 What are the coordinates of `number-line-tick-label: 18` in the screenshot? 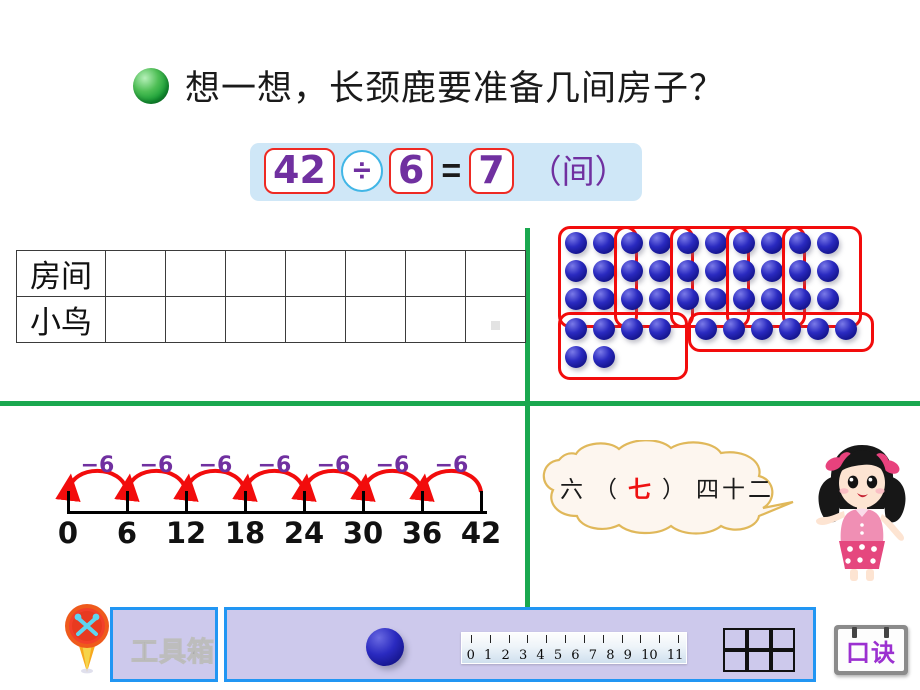 It's located at (245, 533).